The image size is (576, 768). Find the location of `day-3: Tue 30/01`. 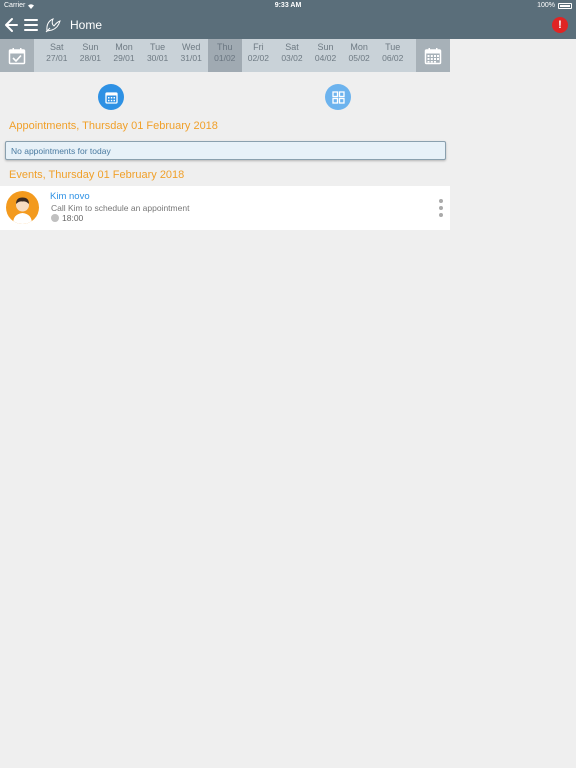

day-3: Tue 30/01 is located at coordinates (158, 55).